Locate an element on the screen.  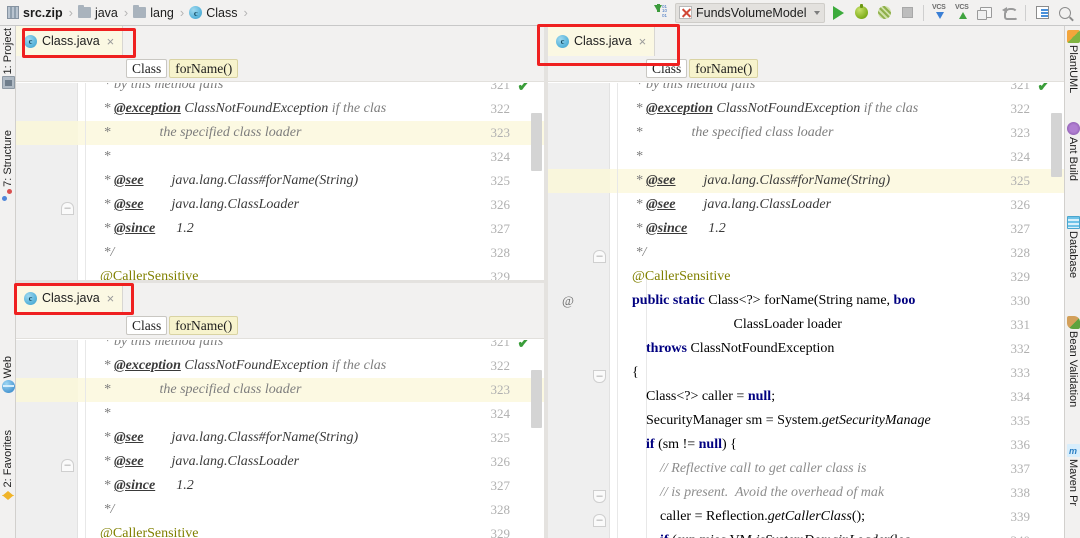
breadcrumb-item-src-zip: src.zip is located at coordinates (35, 13).